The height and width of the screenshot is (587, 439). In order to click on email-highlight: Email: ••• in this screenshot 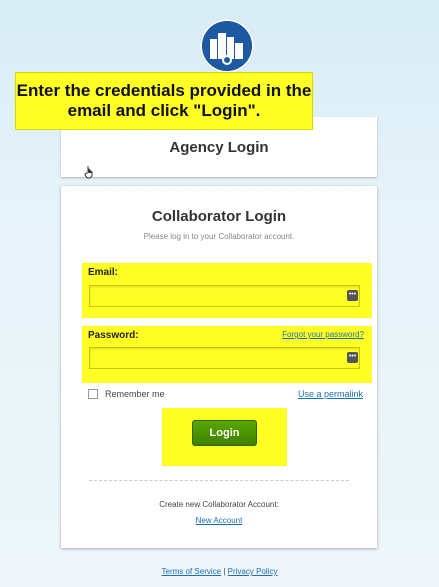, I will do `click(227, 290)`.